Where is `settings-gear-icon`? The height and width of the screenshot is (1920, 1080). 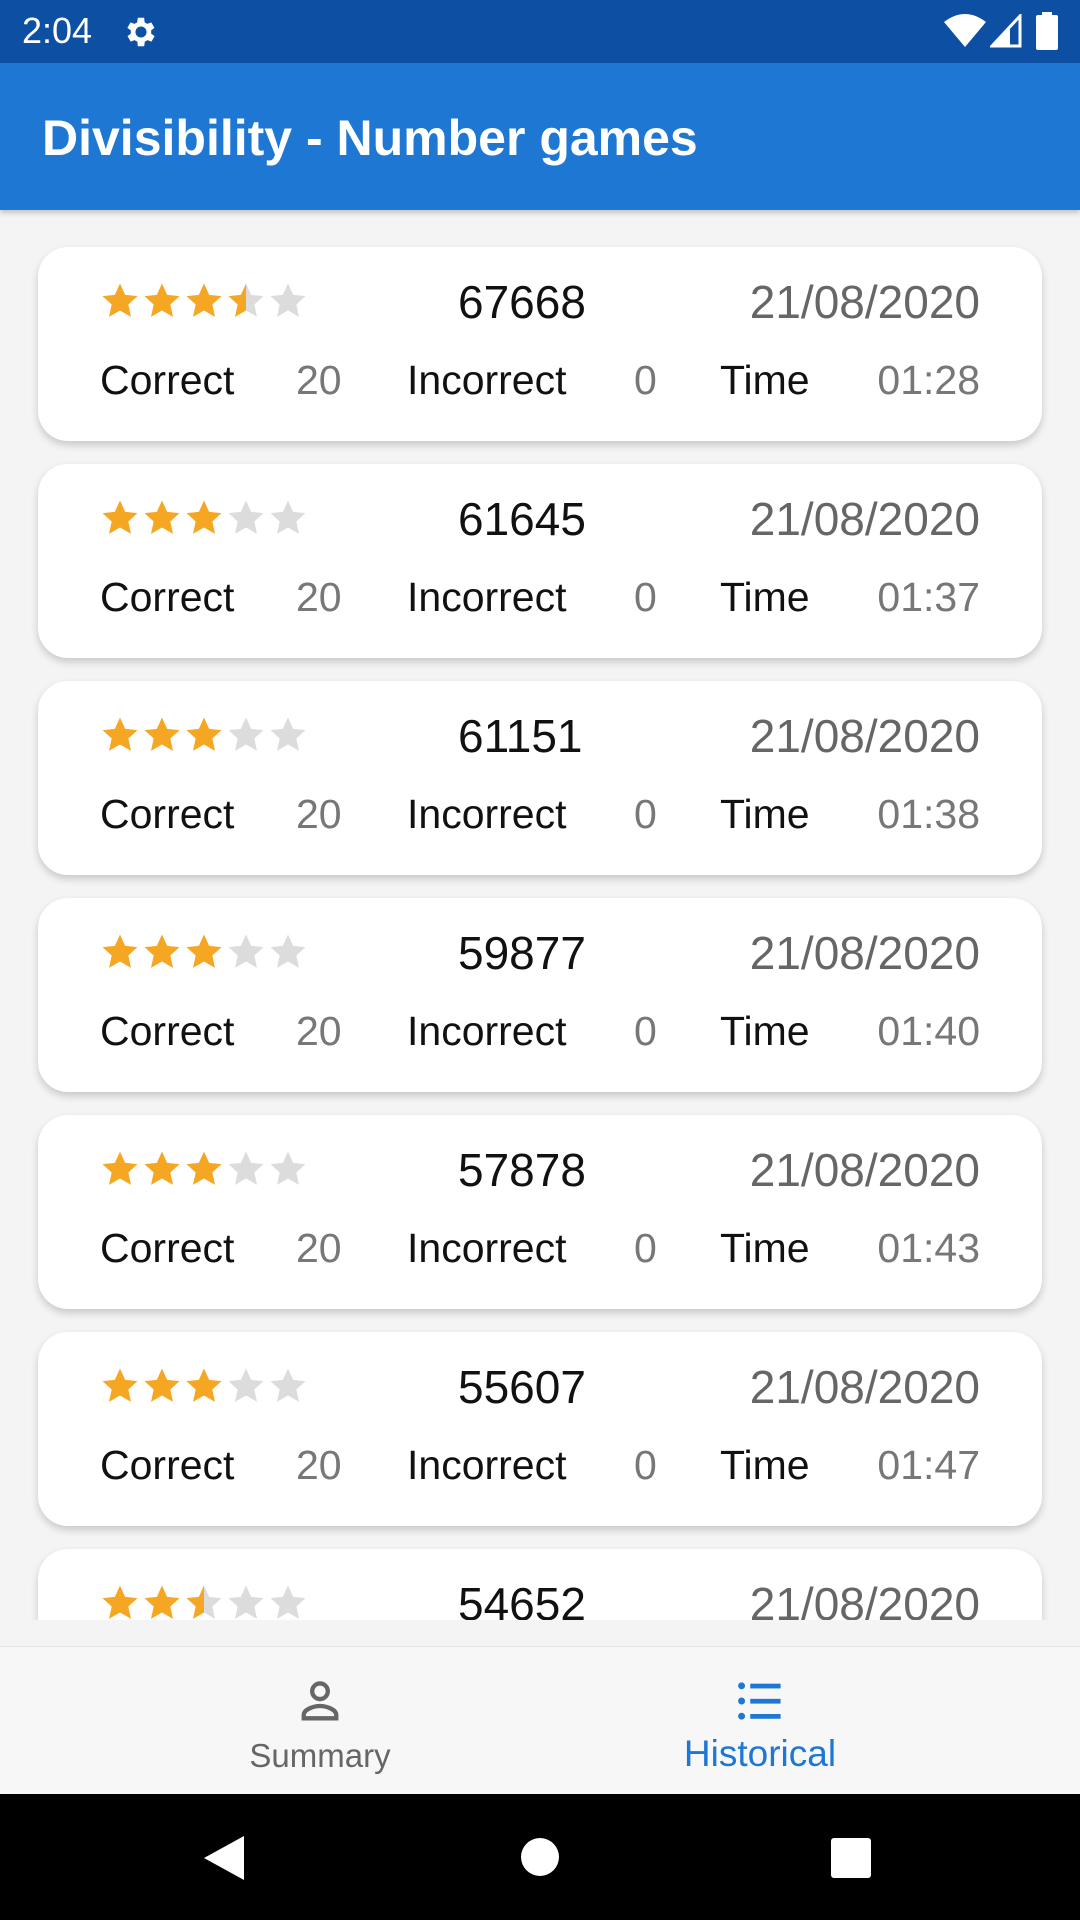 settings-gear-icon is located at coordinates (141, 32).